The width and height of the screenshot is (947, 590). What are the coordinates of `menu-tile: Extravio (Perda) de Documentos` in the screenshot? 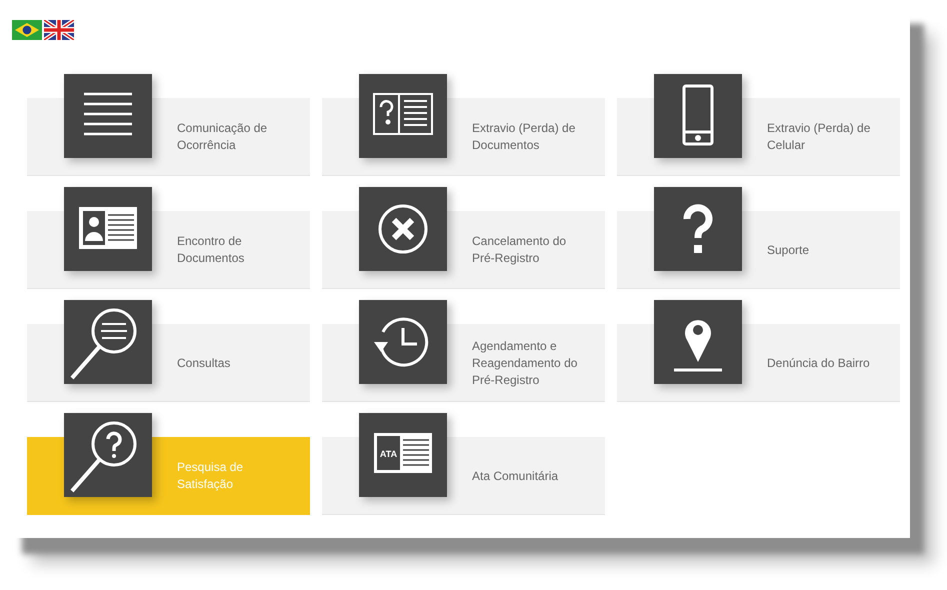 It's located at (463, 125).